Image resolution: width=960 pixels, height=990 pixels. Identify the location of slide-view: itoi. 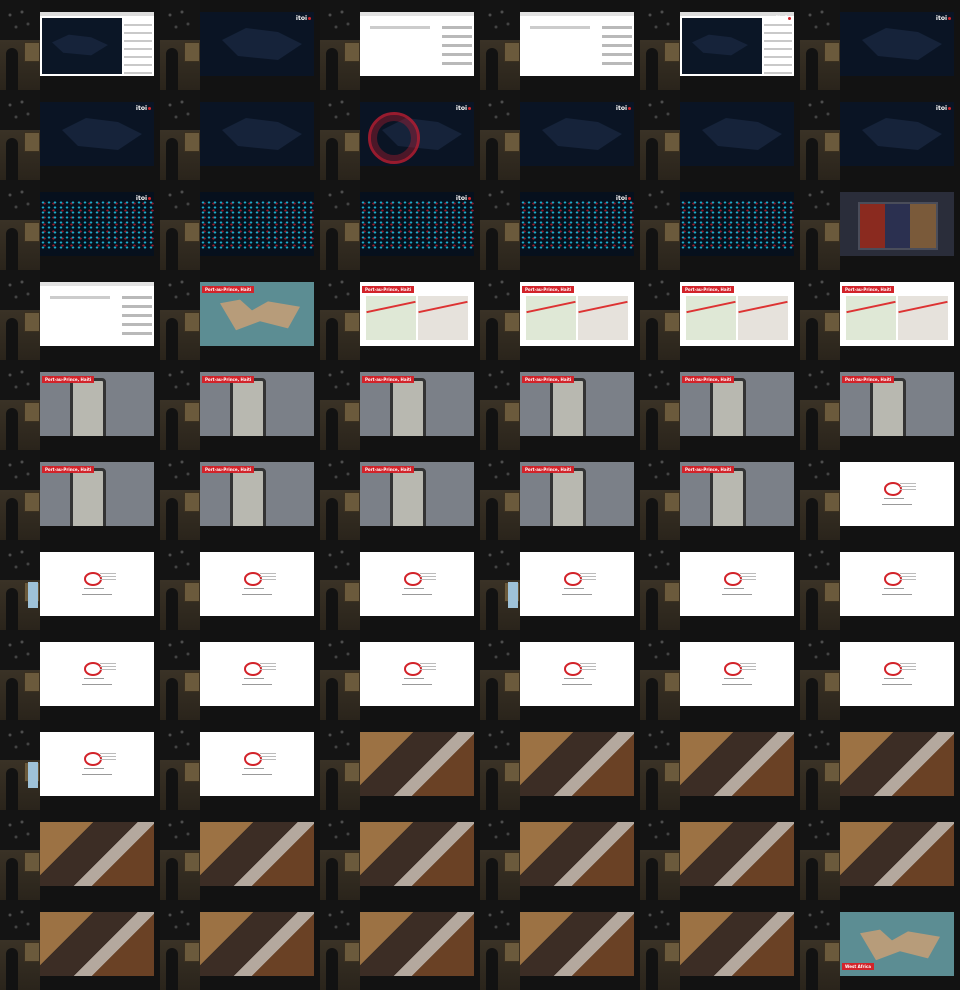
(97, 224).